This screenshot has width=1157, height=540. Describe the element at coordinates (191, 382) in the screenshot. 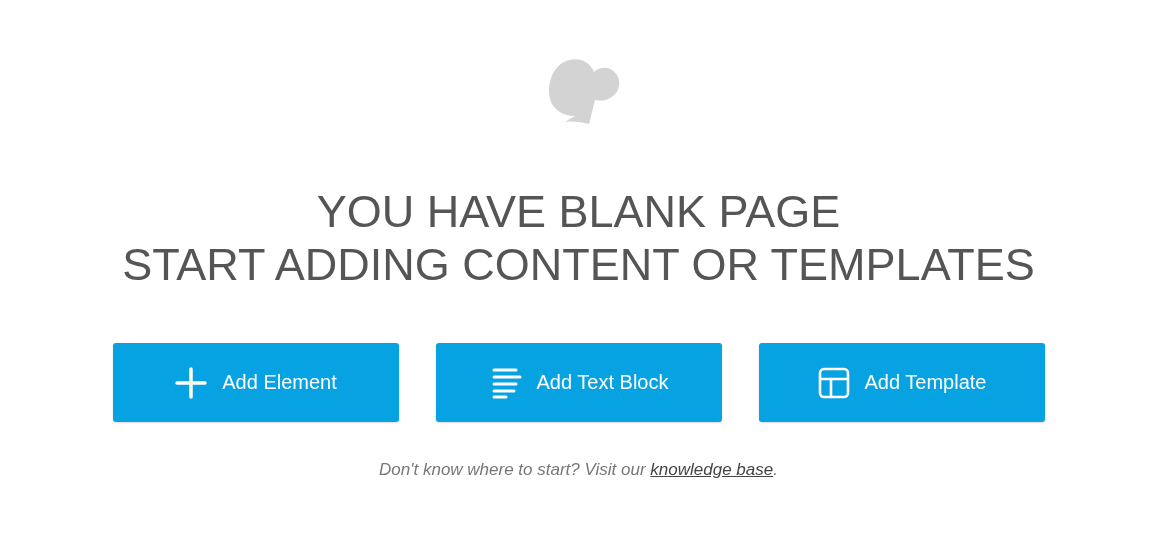

I see `plus-icon` at that location.